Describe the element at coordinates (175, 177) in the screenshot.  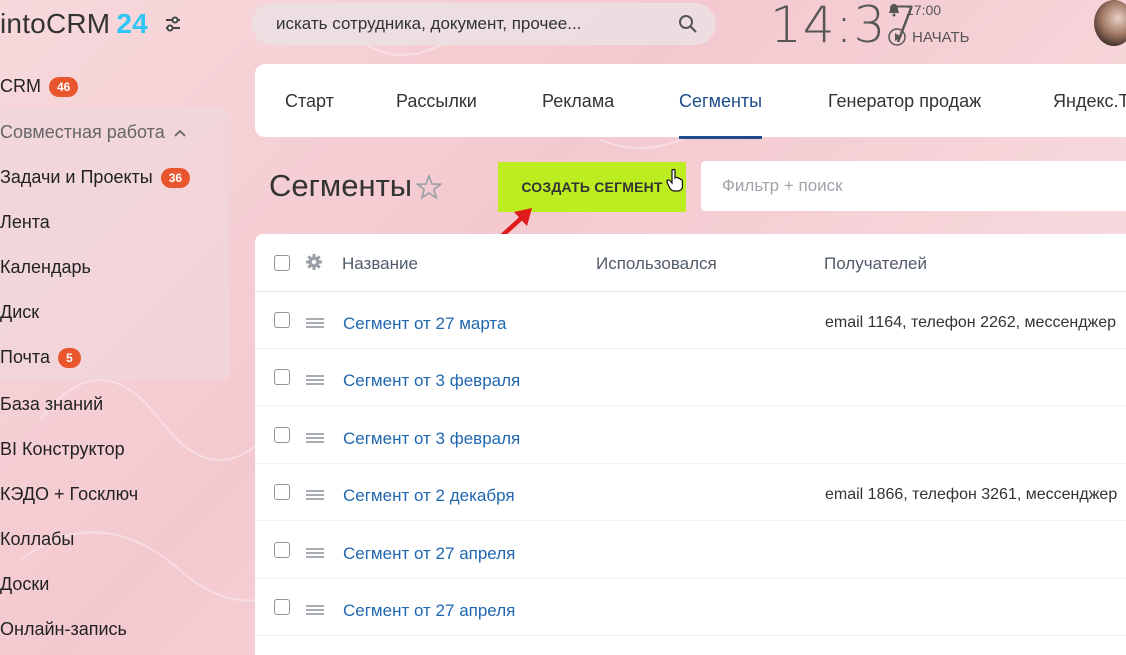
I see `sidebar-badge: 36` at that location.